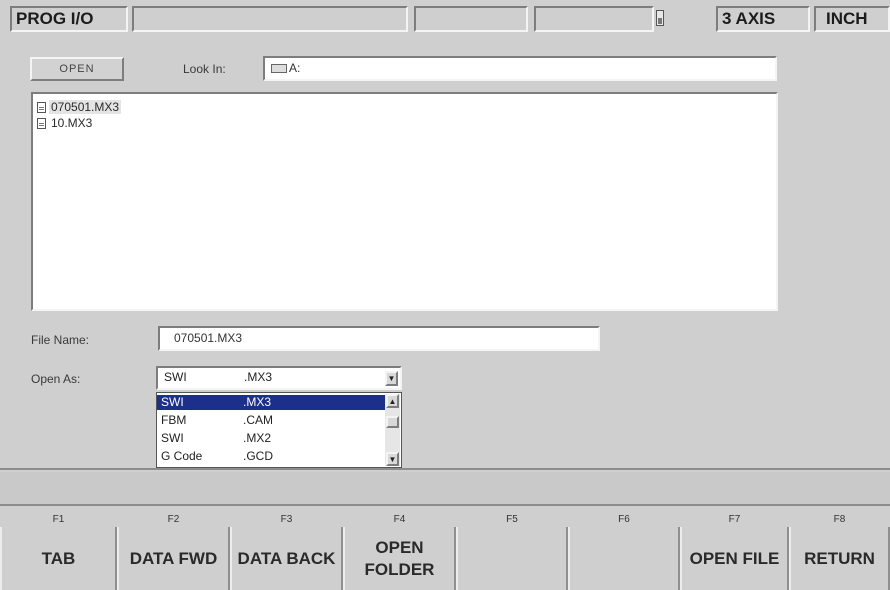 The image size is (890, 590). I want to click on f7-key-number: F7, so click(734, 519).